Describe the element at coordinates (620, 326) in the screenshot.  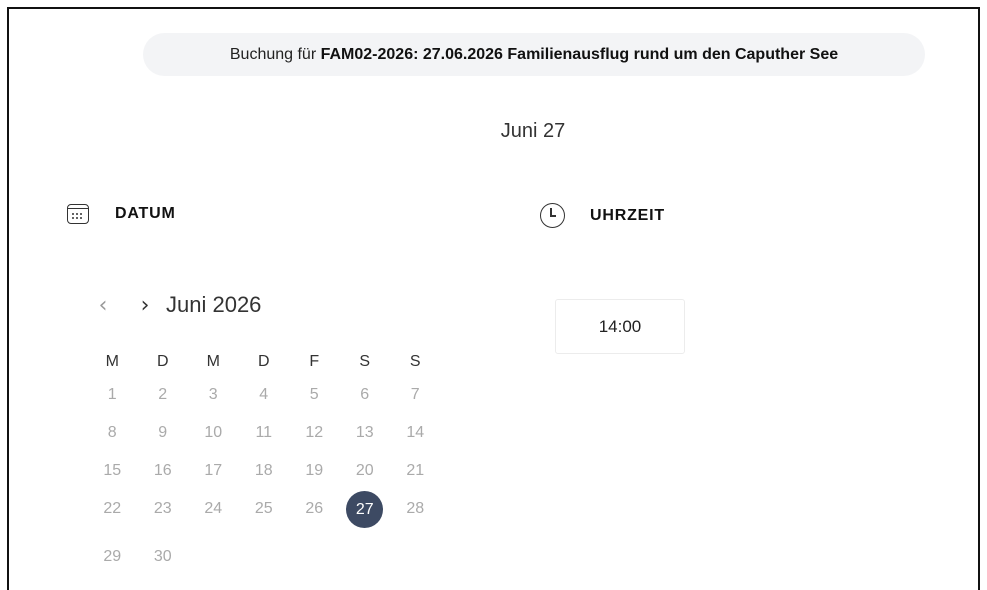
I see `time-slot-button: 14:00` at that location.